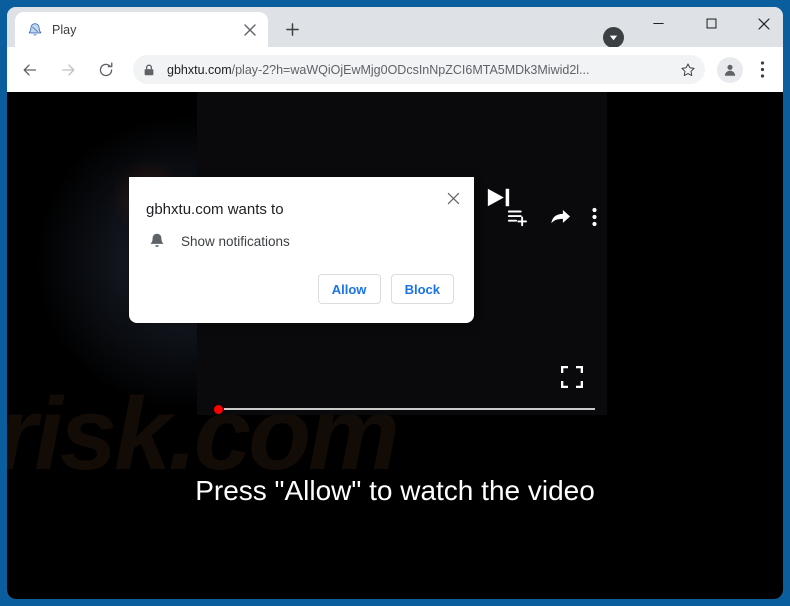  Describe the element at coordinates (498, 197) in the screenshot. I see `next-track-button` at that location.